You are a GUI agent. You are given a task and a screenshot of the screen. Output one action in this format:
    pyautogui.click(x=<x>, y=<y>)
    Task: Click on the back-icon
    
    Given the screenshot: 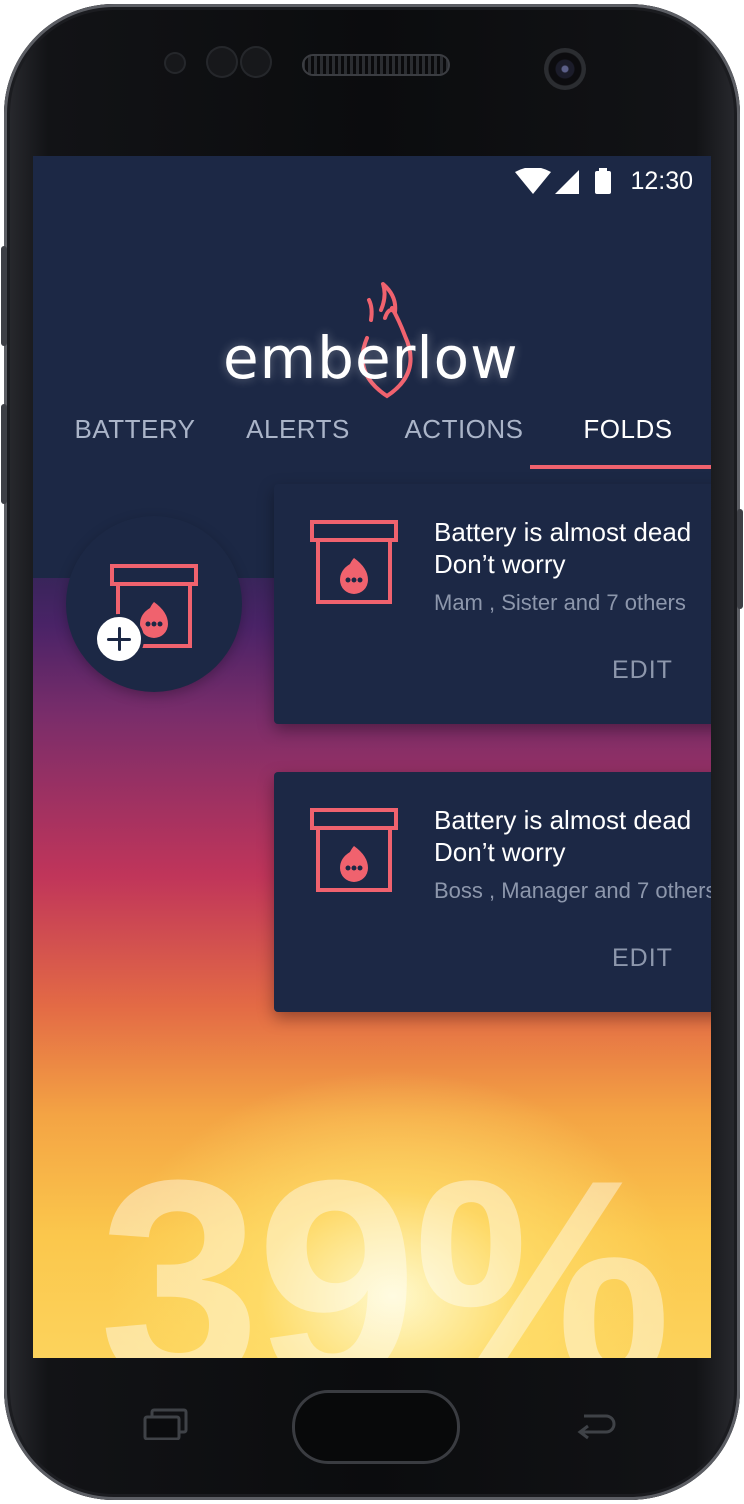 What is the action you would take?
    pyautogui.click(x=594, y=1424)
    